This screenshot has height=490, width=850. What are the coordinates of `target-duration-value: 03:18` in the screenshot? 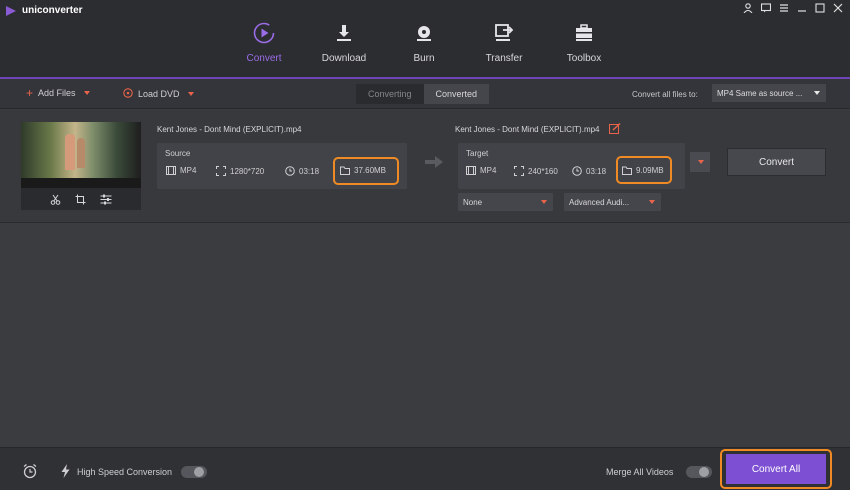 It's located at (596, 171).